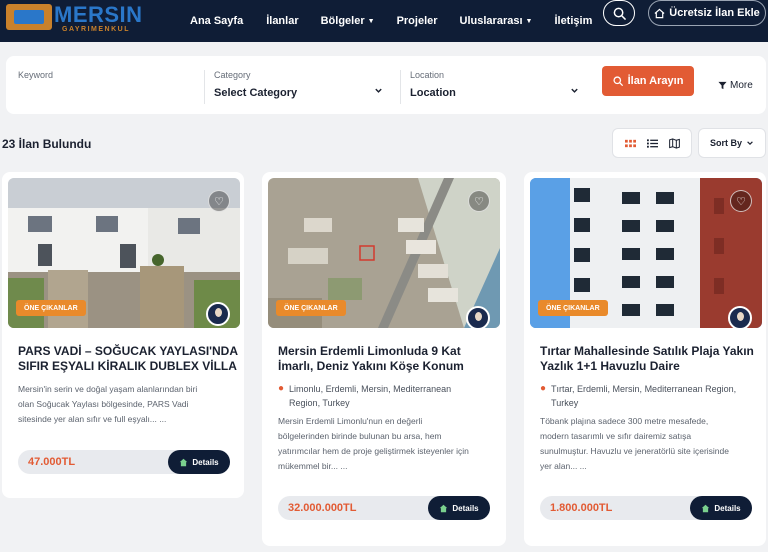 The height and width of the screenshot is (552, 768). Describe the element at coordinates (104, 85) in the screenshot. I see `keyword-field: Keyword` at that location.